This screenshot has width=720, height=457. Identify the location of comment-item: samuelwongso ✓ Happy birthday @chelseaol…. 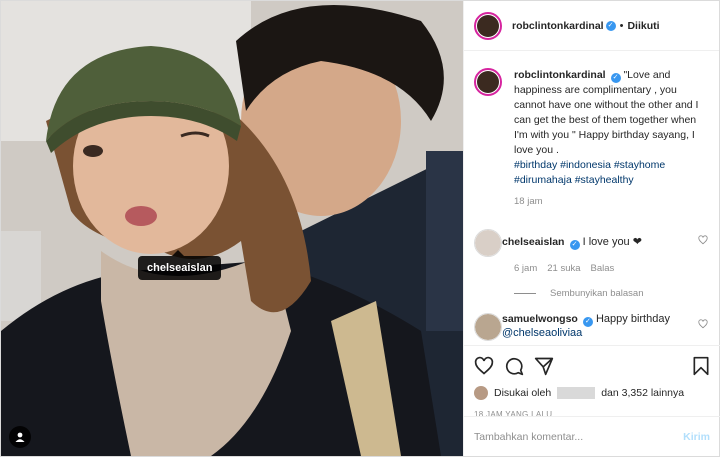
(592, 327).